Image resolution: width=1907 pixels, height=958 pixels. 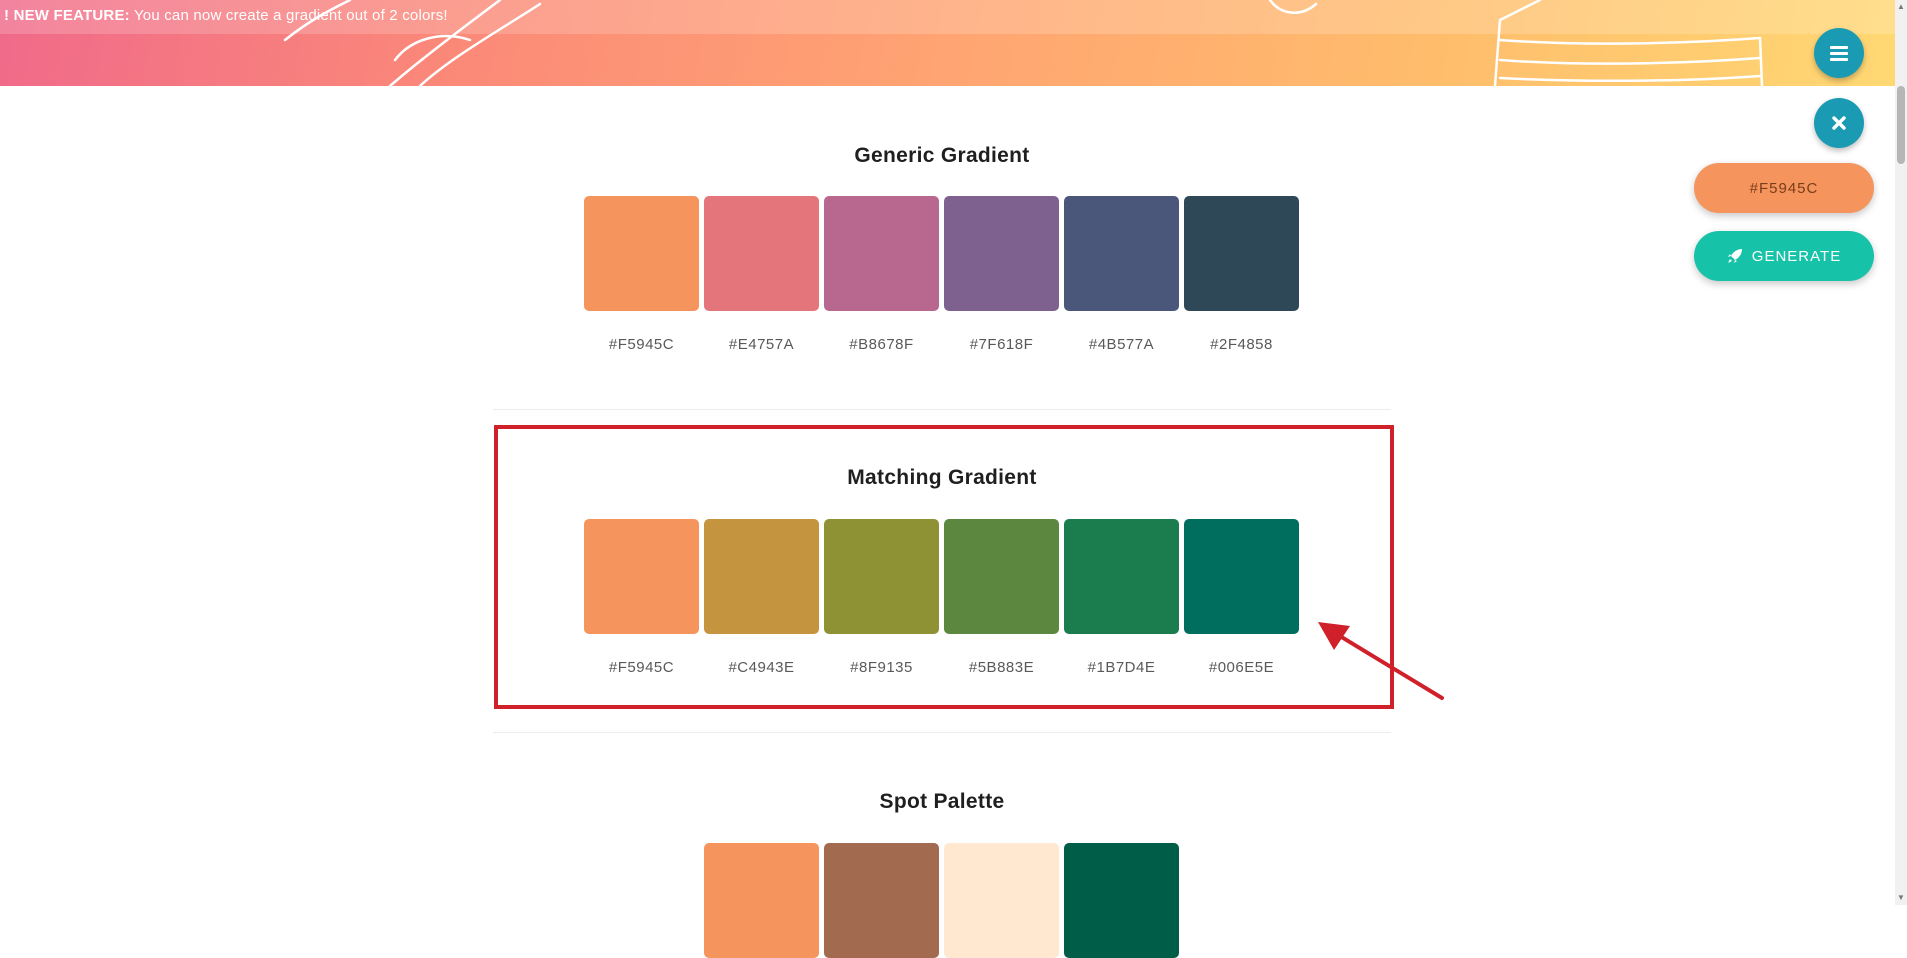 I want to click on section-title: Generic Gradient, so click(x=942, y=155).